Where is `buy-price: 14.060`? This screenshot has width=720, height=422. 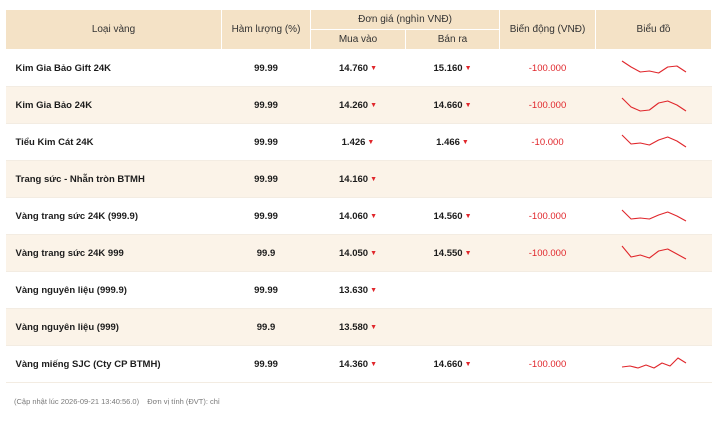 buy-price: 14.060 is located at coordinates (354, 216).